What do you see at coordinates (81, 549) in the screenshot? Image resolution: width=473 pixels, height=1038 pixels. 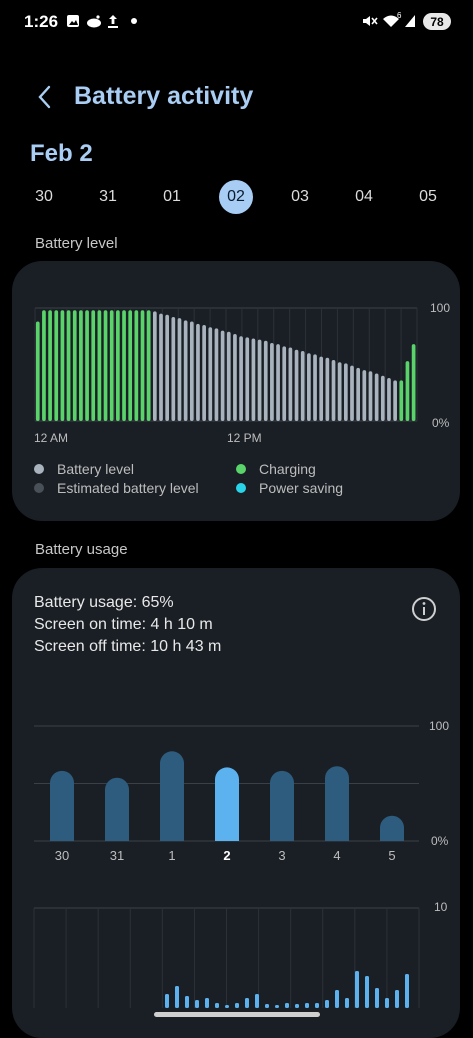 I see `battery-usage-label: Battery usage` at bounding box center [81, 549].